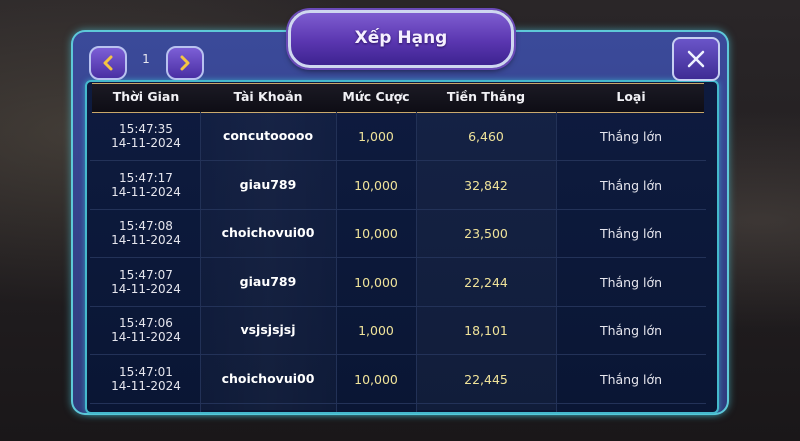 The image size is (800, 441). What do you see at coordinates (146, 177) in the screenshot?
I see `row-time: 15:47:17` at bounding box center [146, 177].